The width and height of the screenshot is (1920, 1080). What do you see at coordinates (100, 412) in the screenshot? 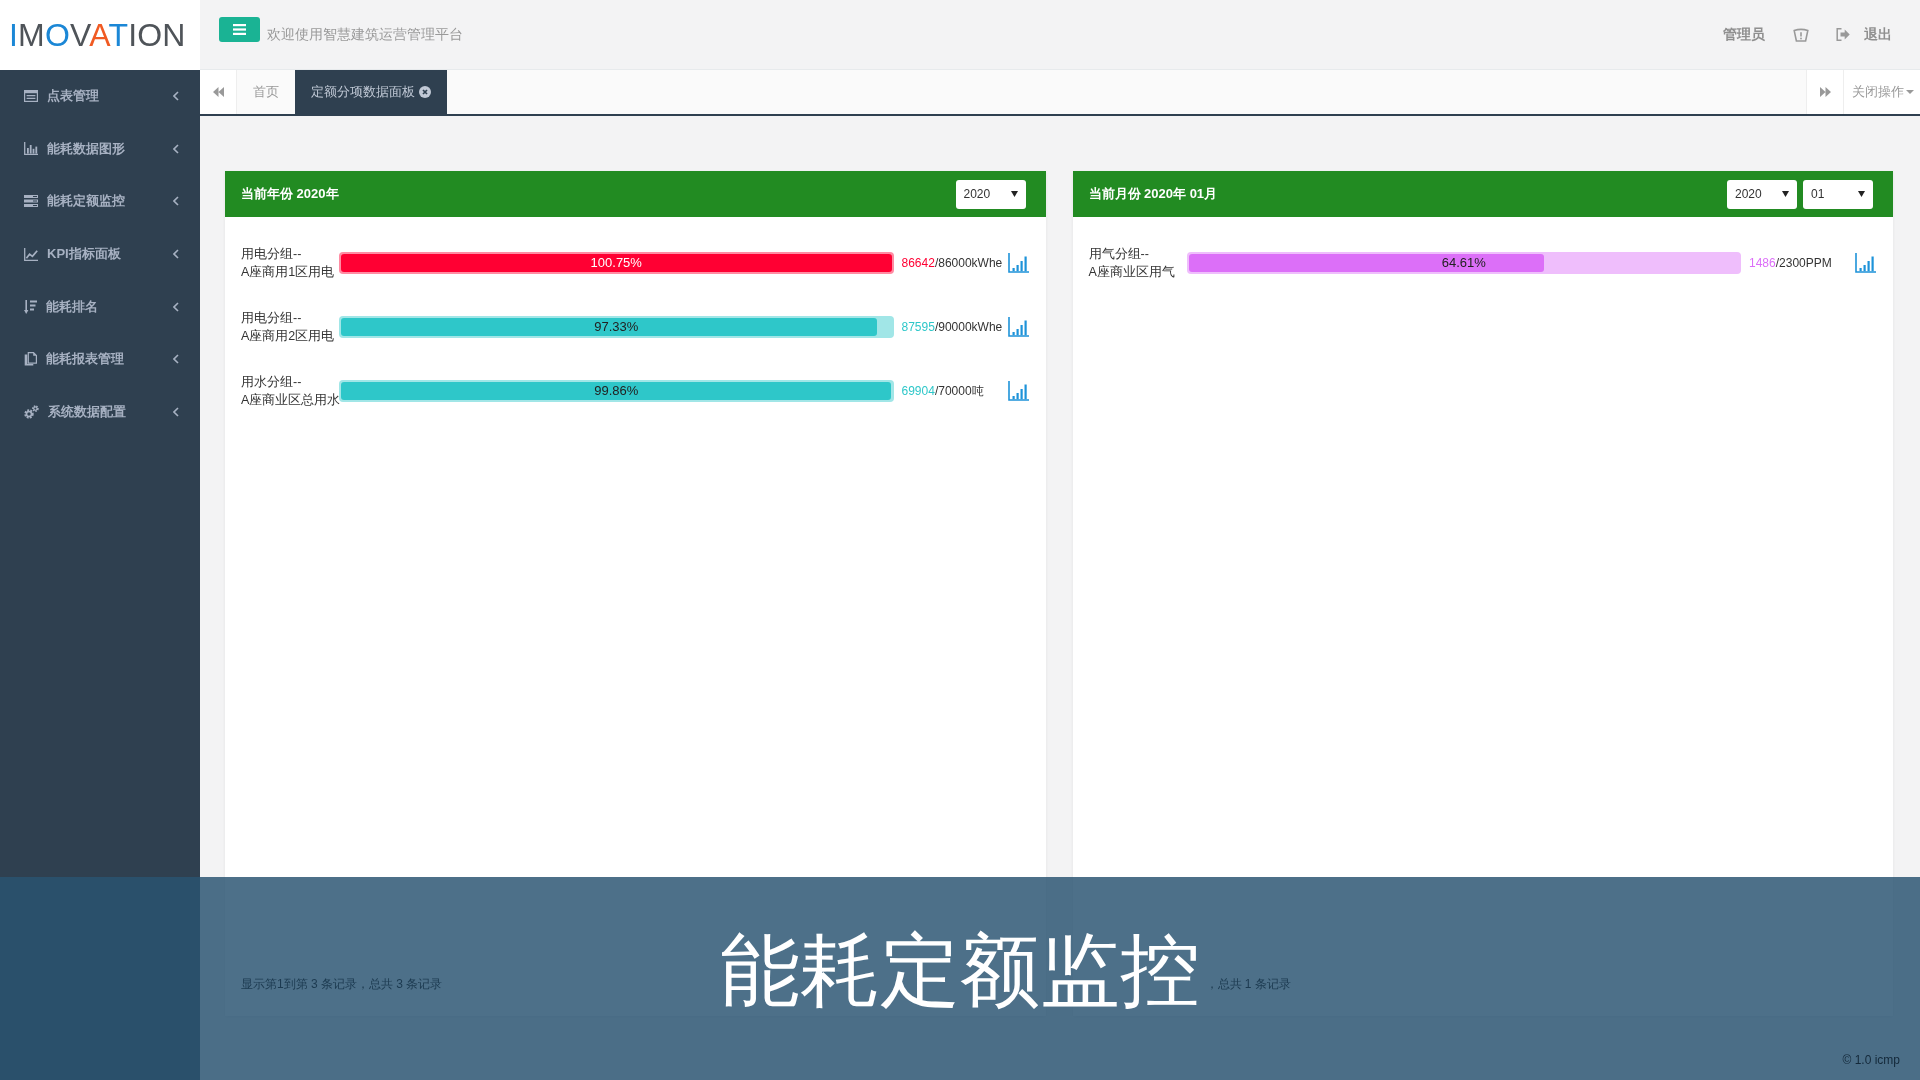
I see `sidebar-item: 系统数据配置` at bounding box center [100, 412].